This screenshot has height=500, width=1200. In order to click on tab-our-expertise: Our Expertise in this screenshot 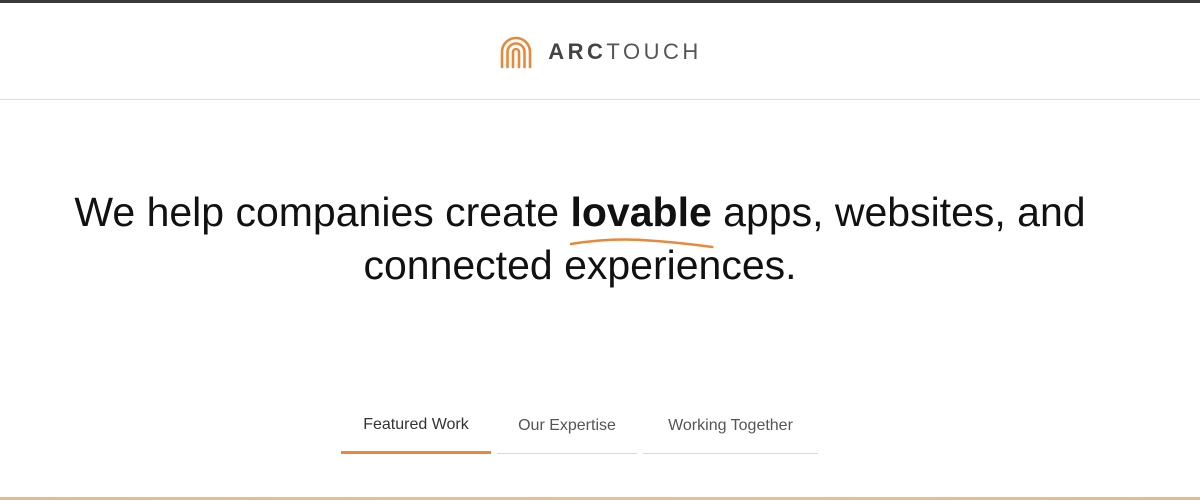, I will do `click(567, 426)`.